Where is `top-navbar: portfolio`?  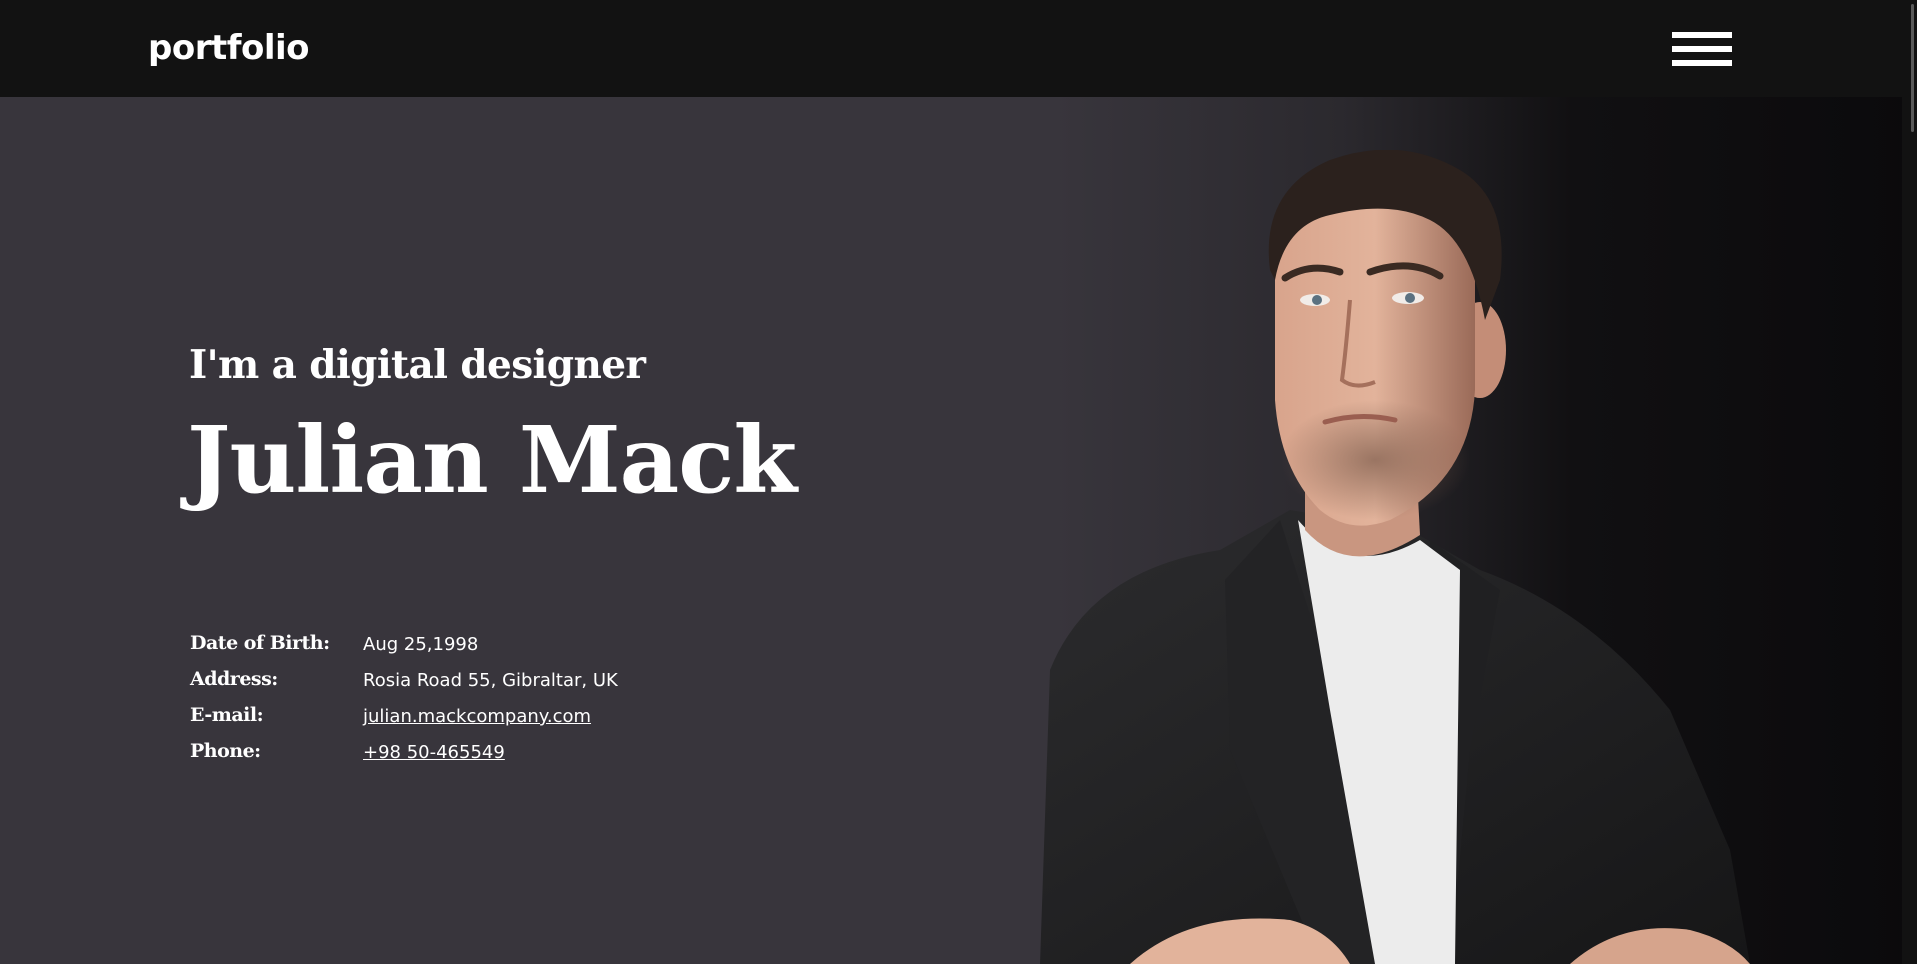
top-navbar: portfolio is located at coordinates (958, 48).